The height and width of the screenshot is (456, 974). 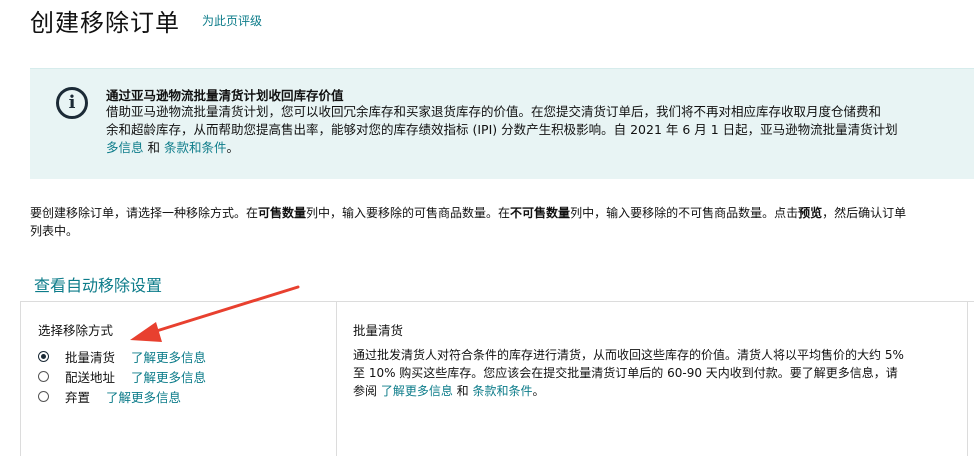 What do you see at coordinates (462, 391) in the screenshot?
I see `description-text: 和` at bounding box center [462, 391].